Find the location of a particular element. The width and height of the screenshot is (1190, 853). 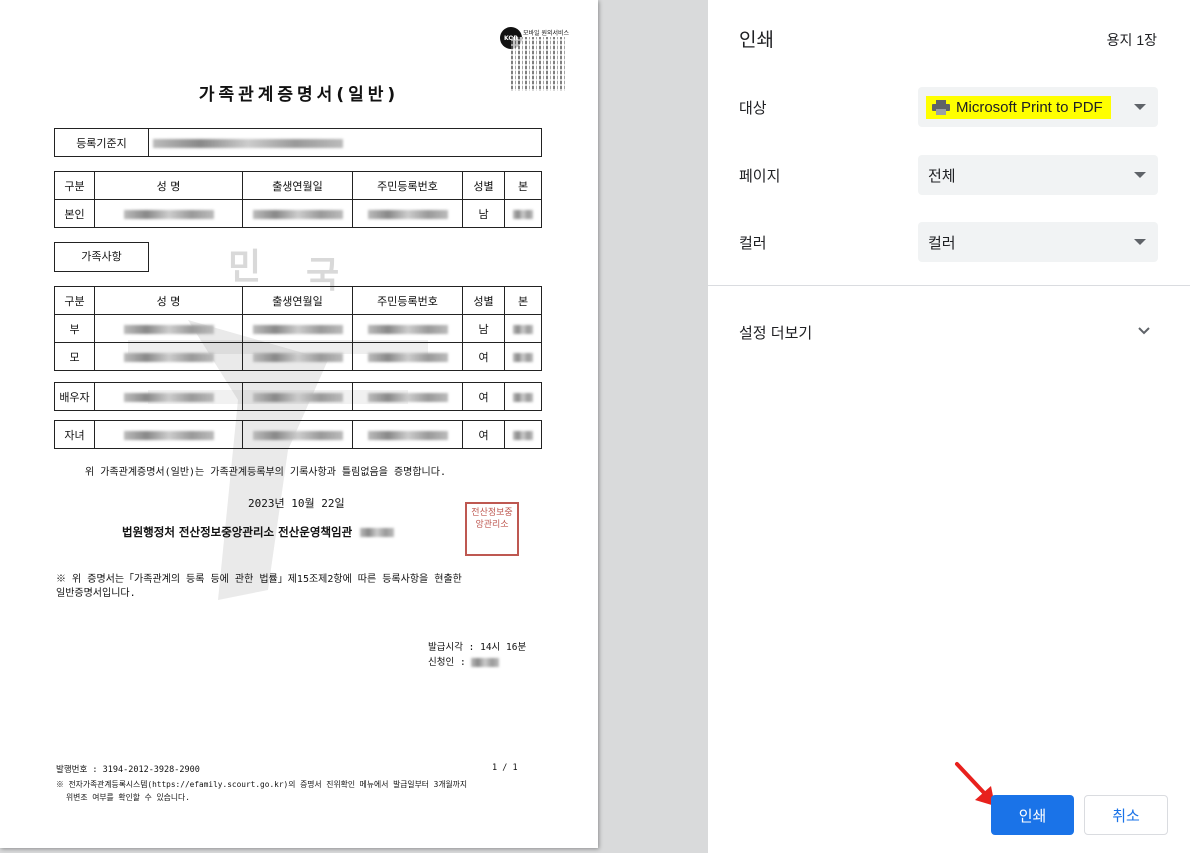

spouse-table: 배우자 여 is located at coordinates (298, 396).